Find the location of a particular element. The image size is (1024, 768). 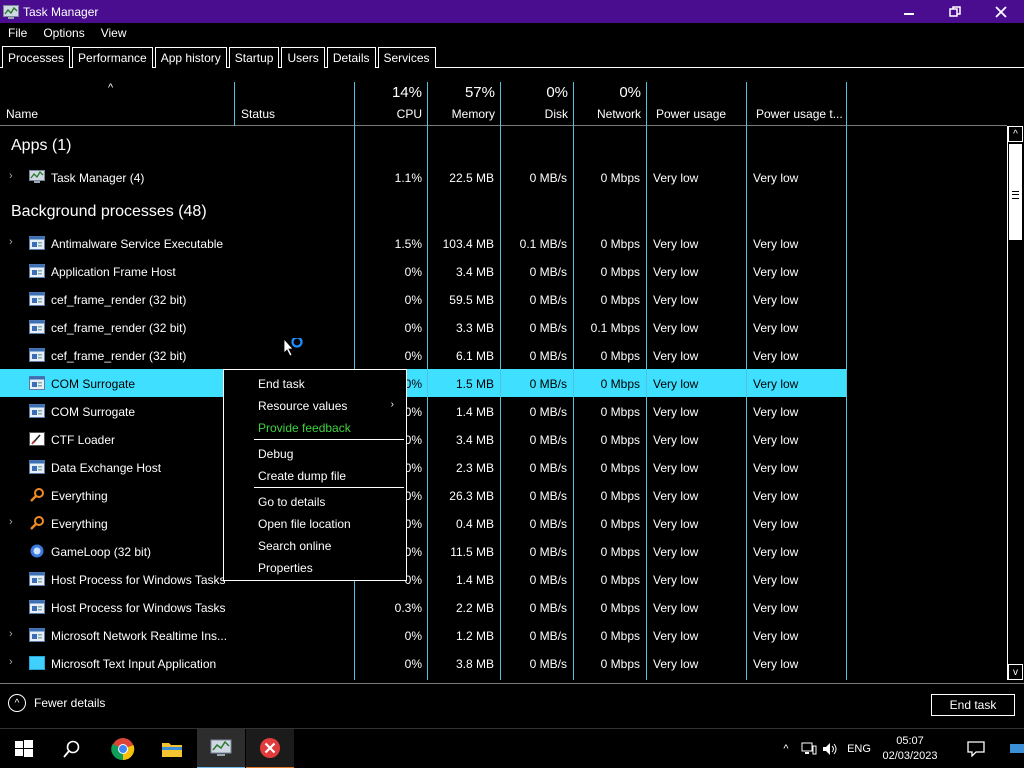

scroll-thumb is located at coordinates (1015, 192).